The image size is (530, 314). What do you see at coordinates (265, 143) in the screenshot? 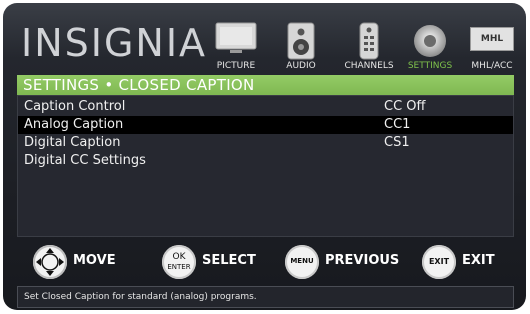
I see `list-item-digital-caption: Digital Caption CS1` at bounding box center [265, 143].